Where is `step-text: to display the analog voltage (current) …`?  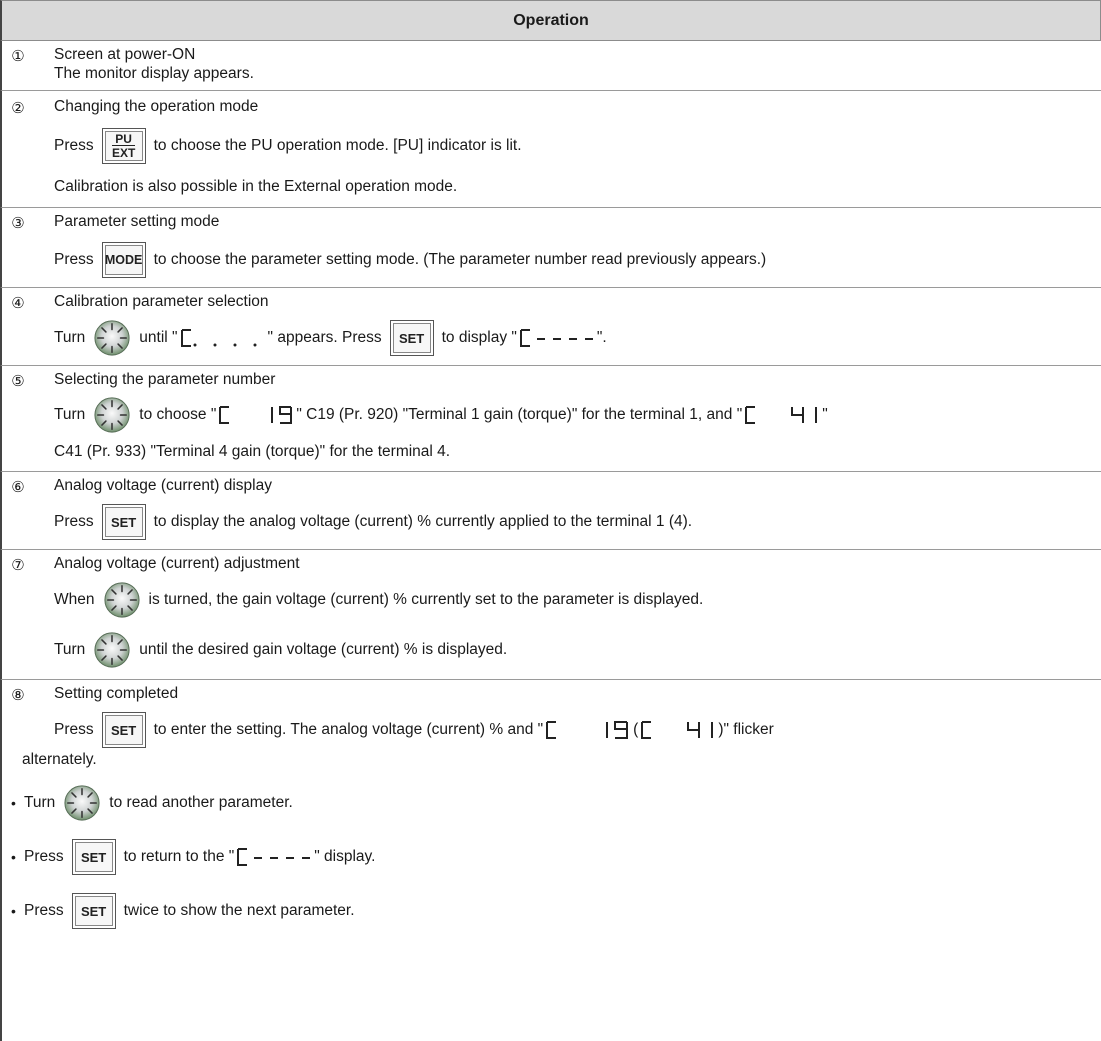 step-text: to display the analog voltage (current) … is located at coordinates (423, 521).